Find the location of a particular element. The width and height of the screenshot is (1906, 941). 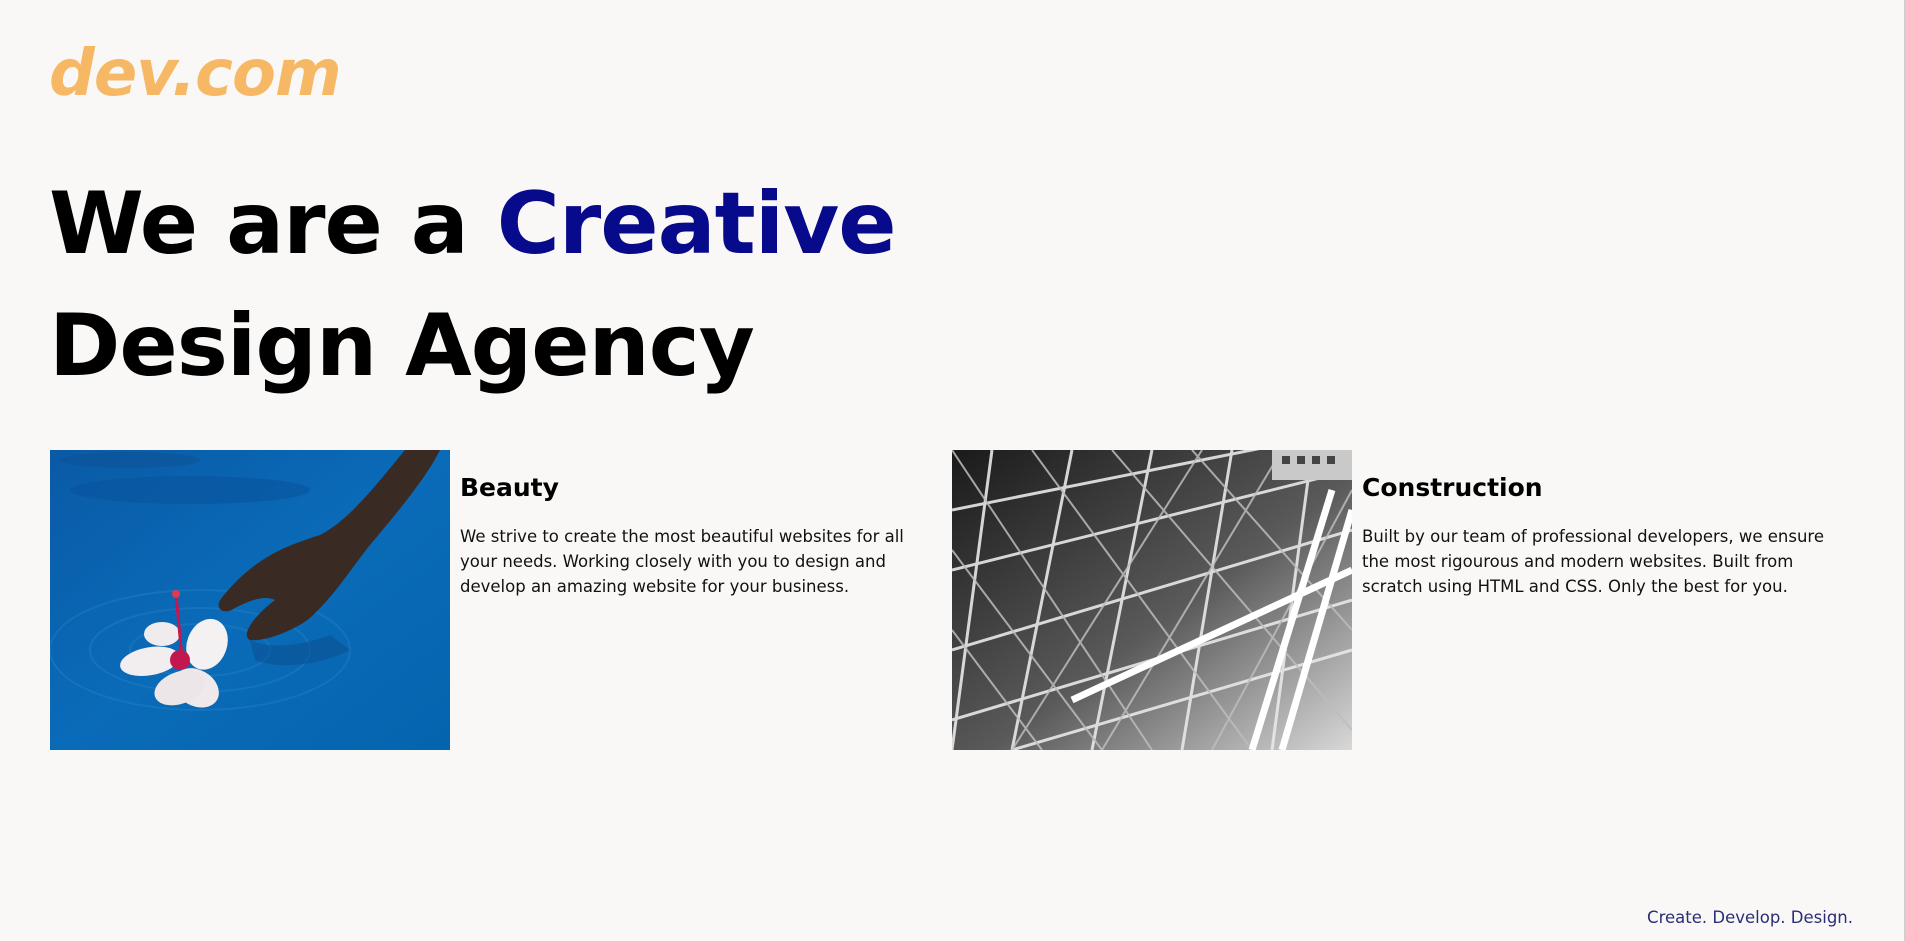

beauty-image is located at coordinates (250, 600).